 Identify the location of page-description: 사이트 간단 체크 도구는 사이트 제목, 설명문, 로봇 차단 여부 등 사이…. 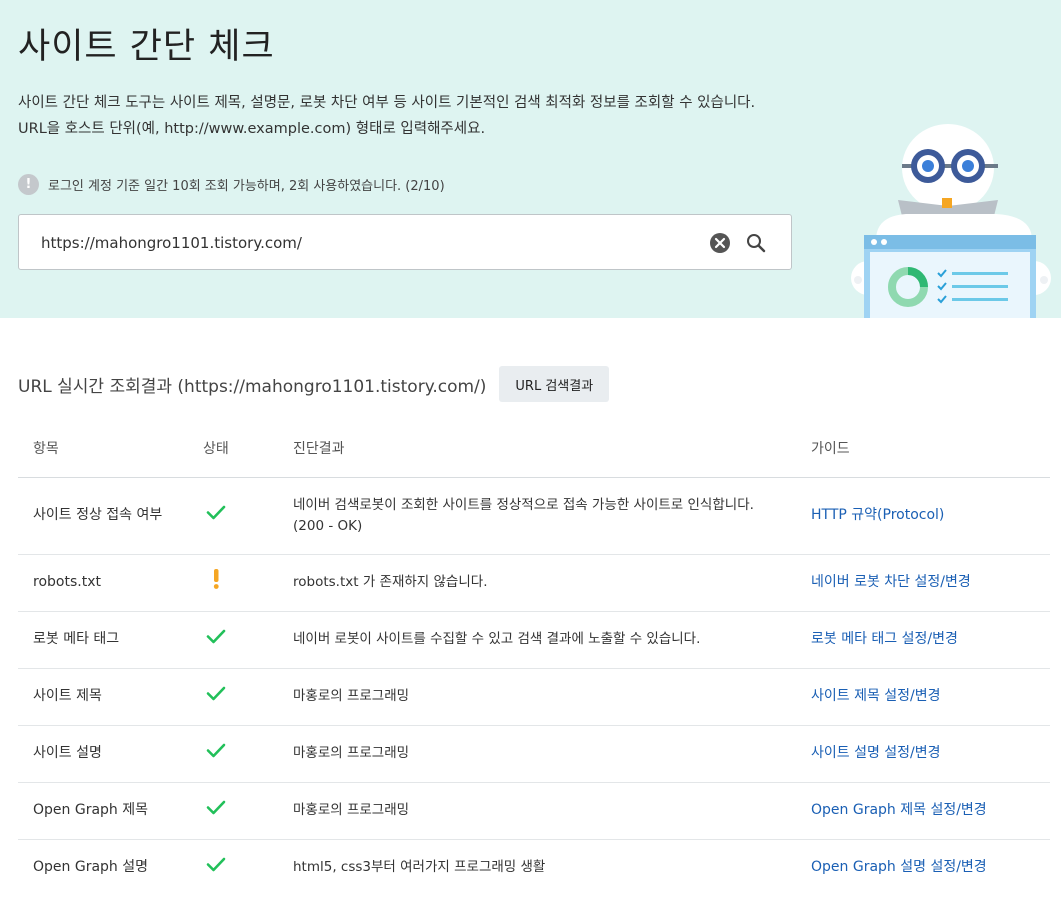
(386, 116).